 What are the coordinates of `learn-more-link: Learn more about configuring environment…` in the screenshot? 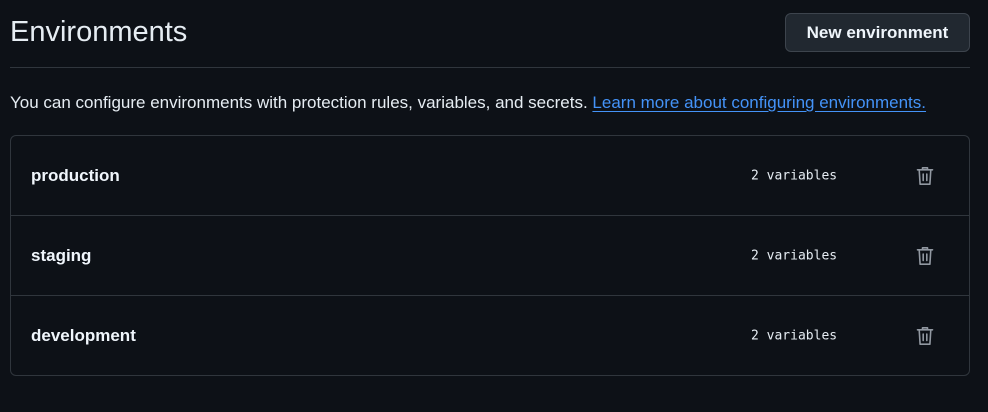 It's located at (759, 102).